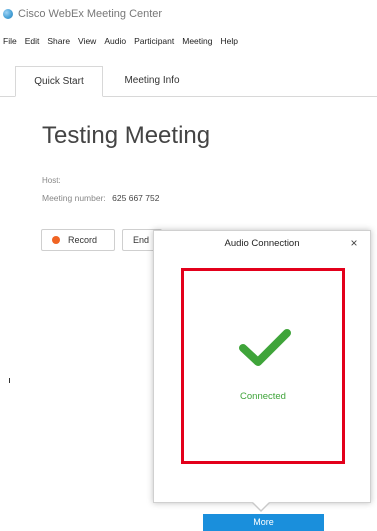 The image size is (377, 531). Describe the element at coordinates (32, 43) in the screenshot. I see `menu-edit: Edit` at that location.